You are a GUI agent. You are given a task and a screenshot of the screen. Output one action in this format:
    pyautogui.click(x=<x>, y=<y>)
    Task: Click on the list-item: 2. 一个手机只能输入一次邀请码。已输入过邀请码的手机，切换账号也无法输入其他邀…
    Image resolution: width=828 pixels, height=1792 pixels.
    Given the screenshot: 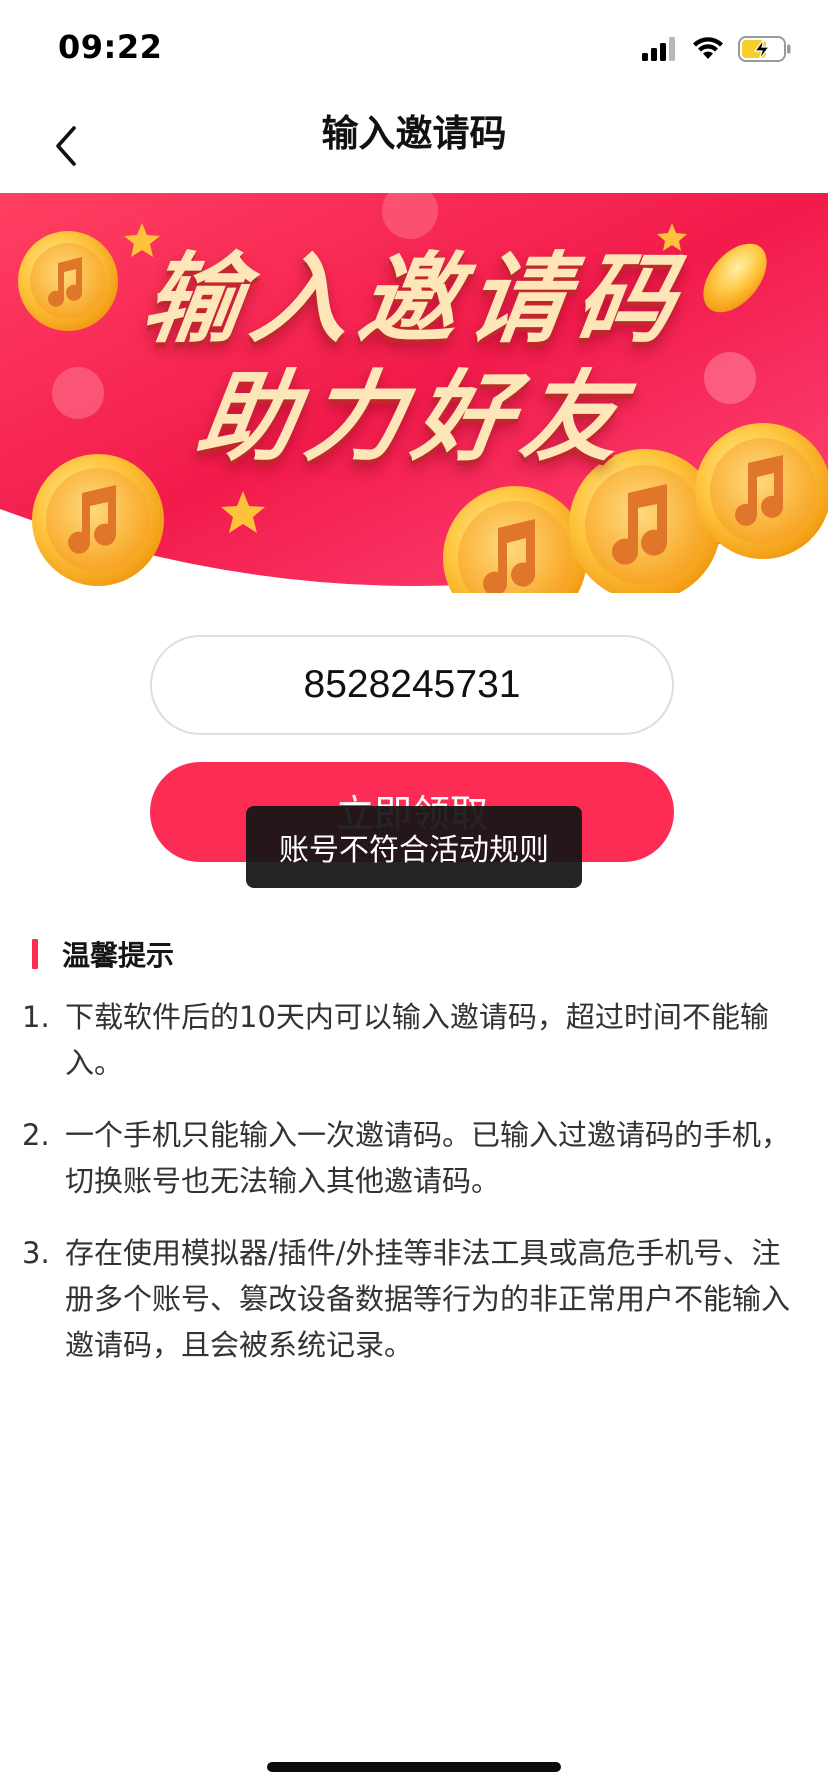 What is the action you would take?
    pyautogui.click(x=412, y=1158)
    